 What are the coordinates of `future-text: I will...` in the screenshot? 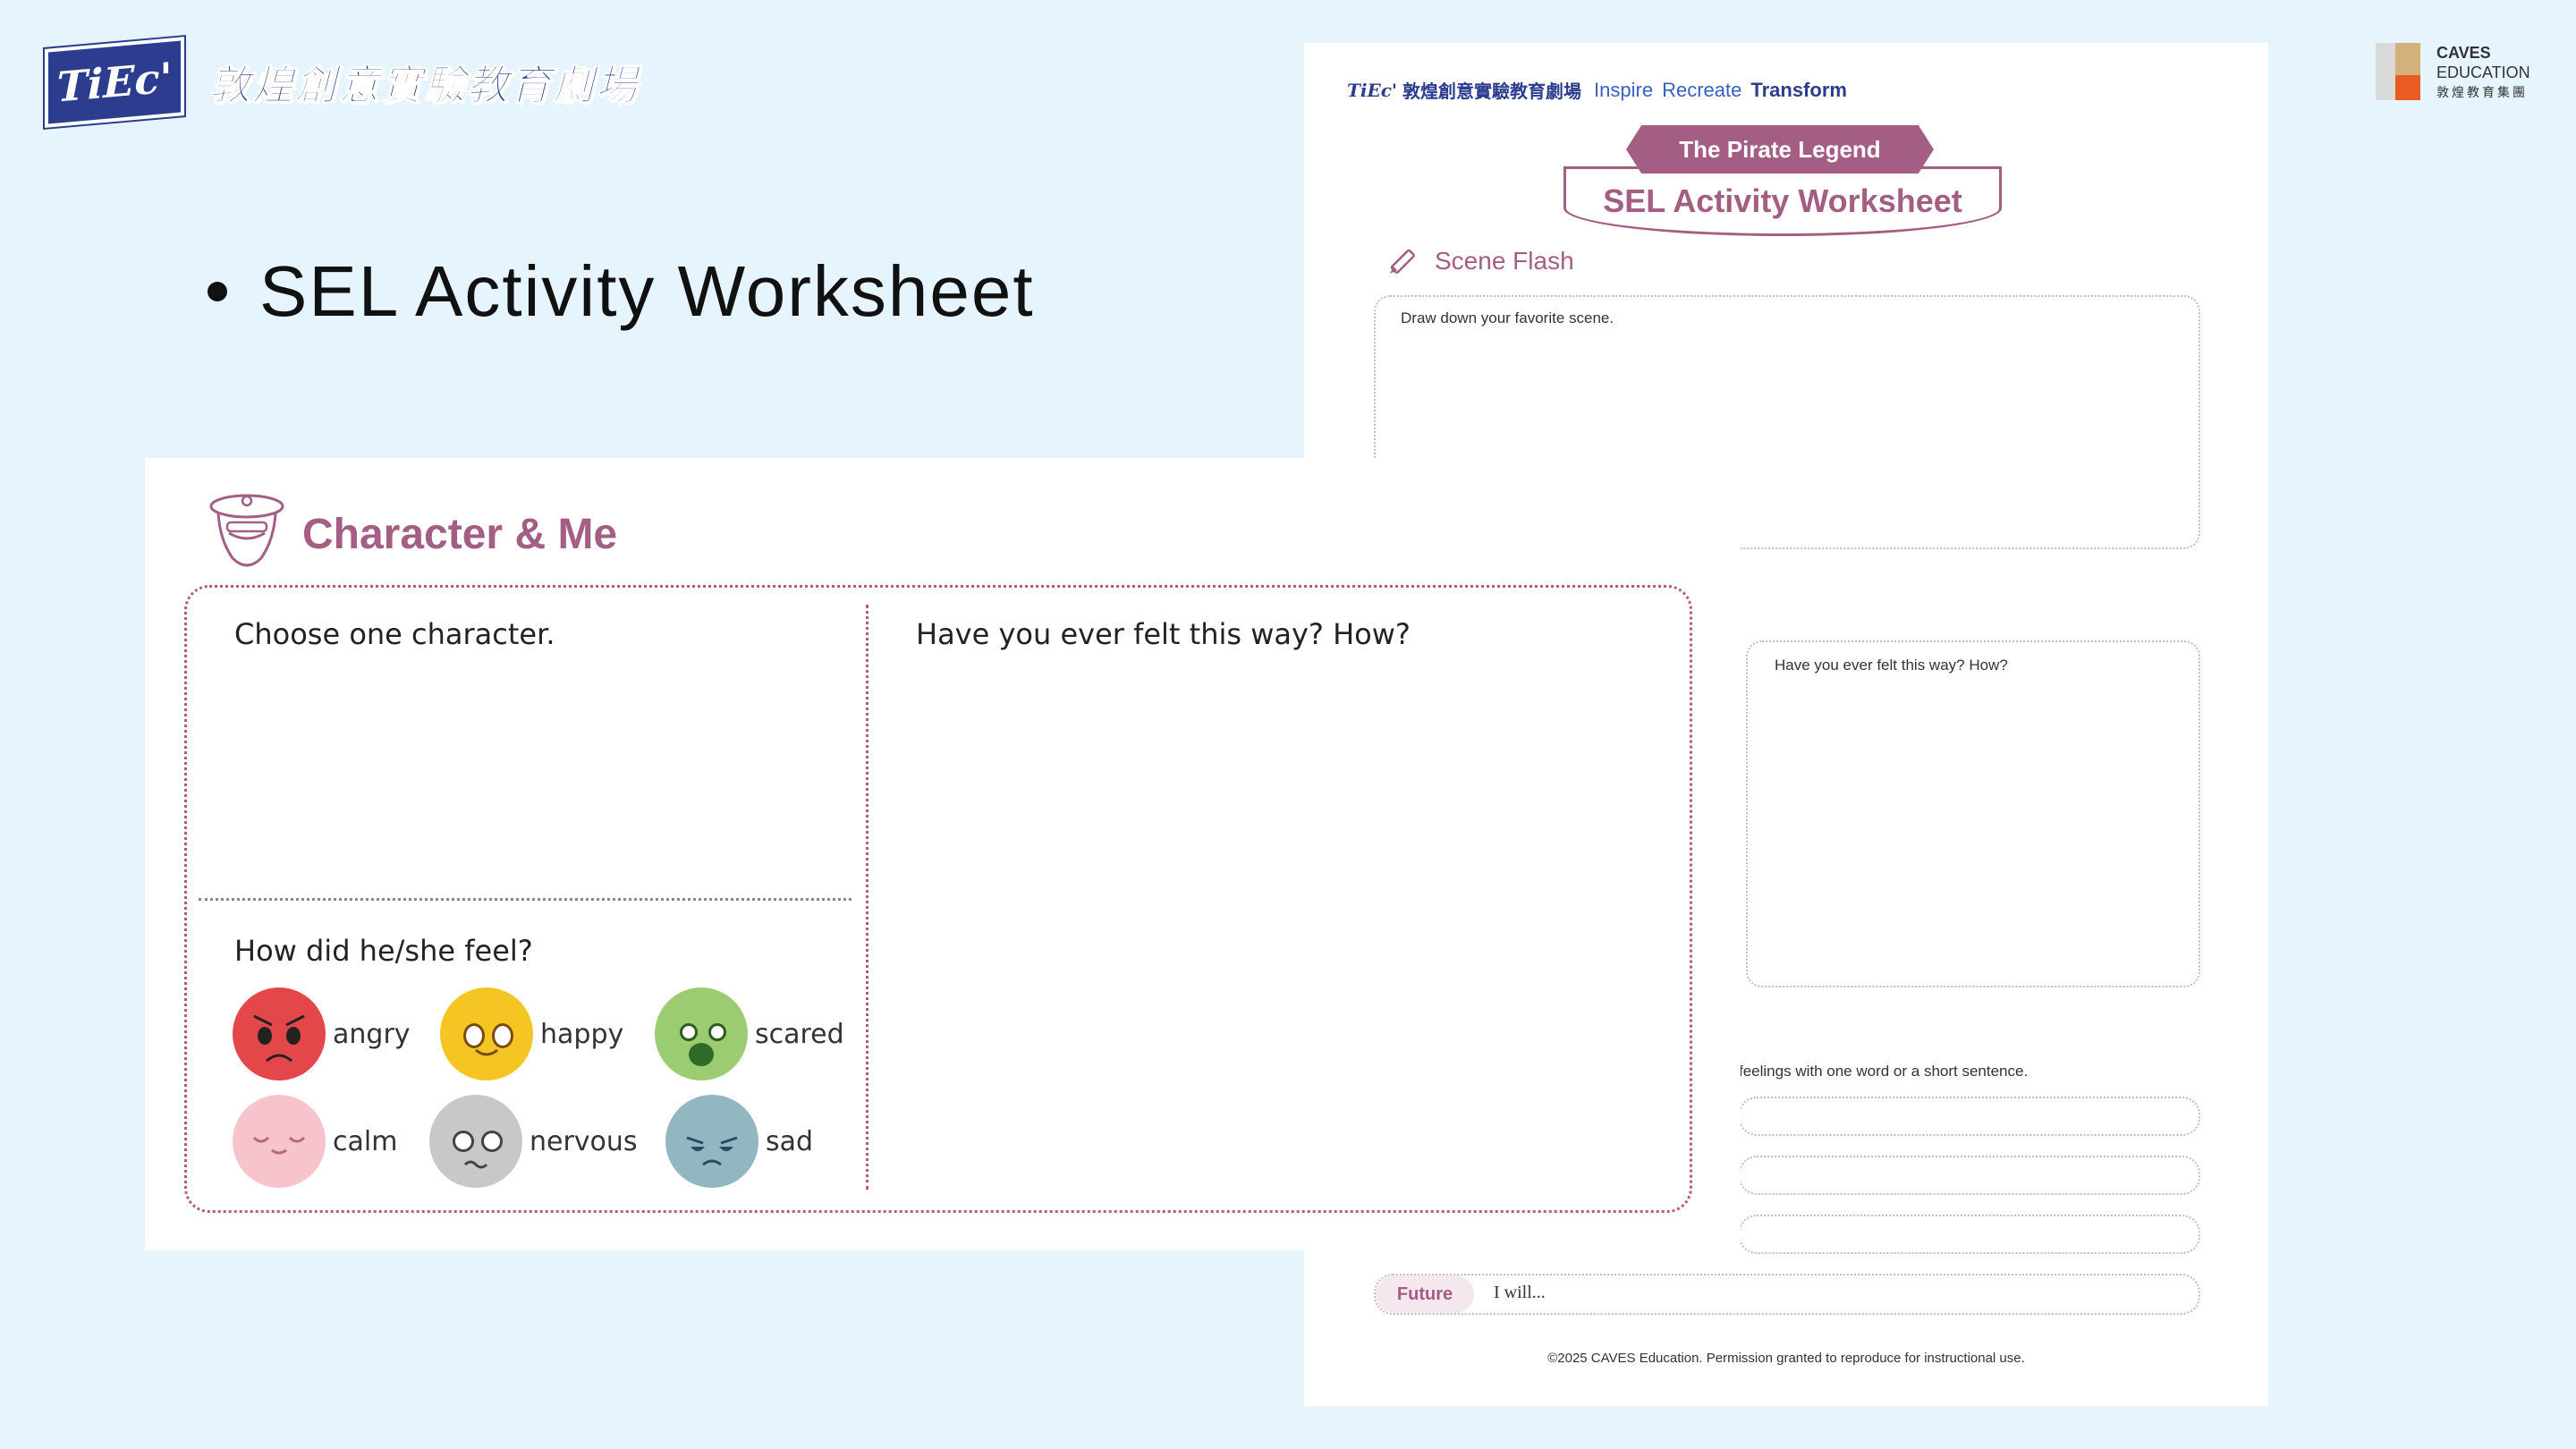 It's located at (1520, 1292).